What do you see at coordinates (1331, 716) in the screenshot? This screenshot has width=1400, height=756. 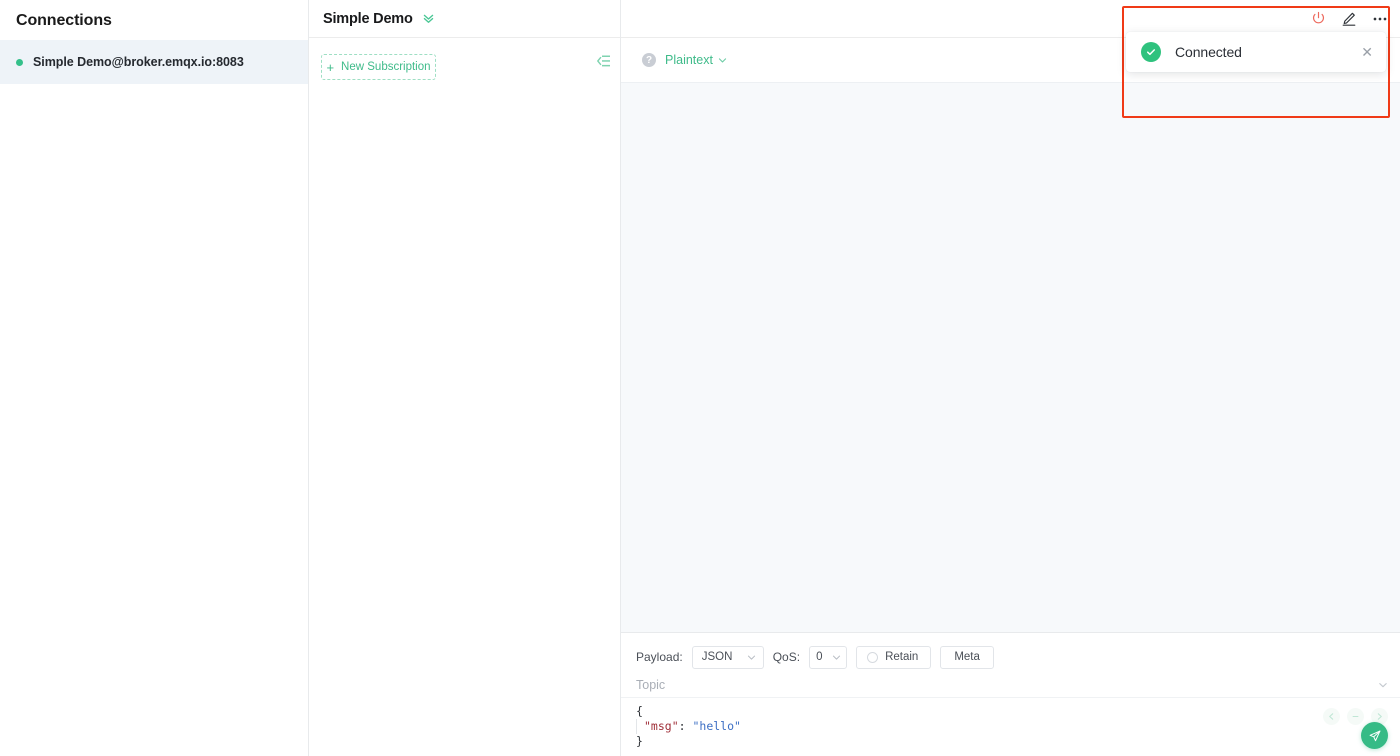 I see `arrow-left-icon` at bounding box center [1331, 716].